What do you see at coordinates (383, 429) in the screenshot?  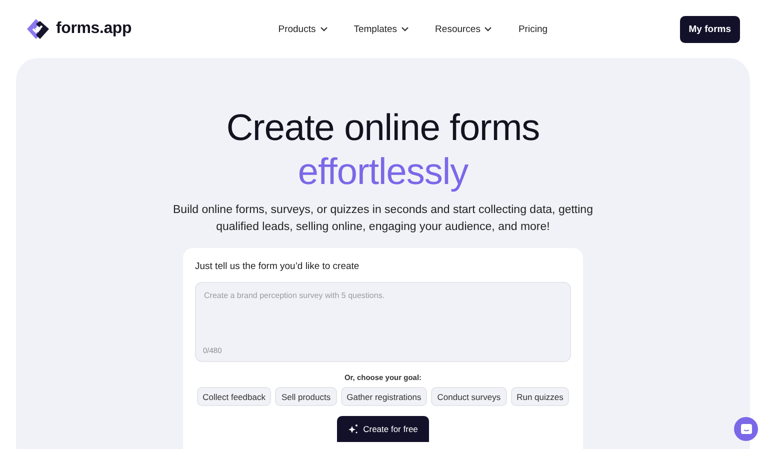 I see `create-for-free-button: Create for free` at bounding box center [383, 429].